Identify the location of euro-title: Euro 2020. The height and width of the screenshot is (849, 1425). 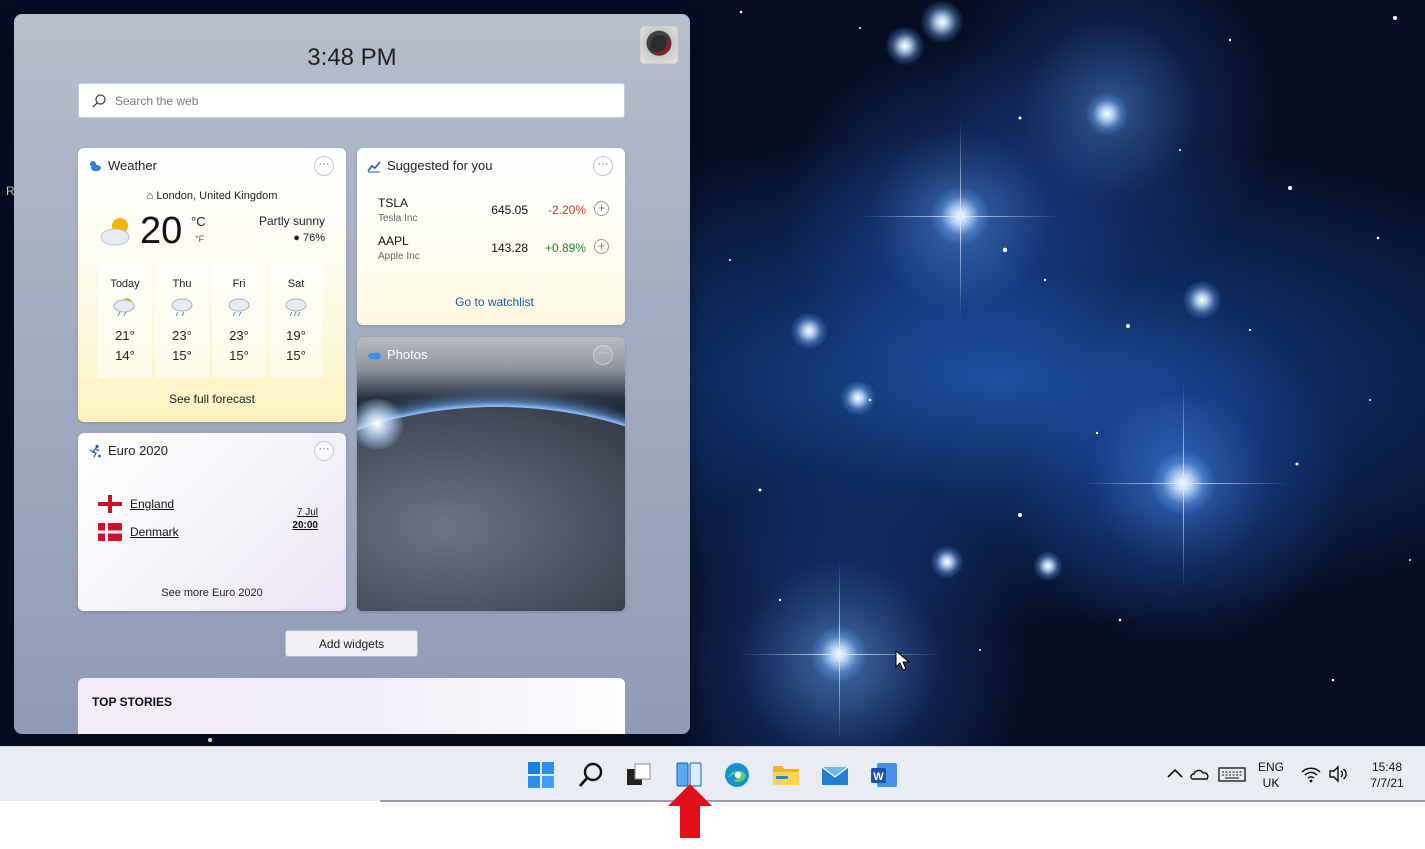
(138, 450).